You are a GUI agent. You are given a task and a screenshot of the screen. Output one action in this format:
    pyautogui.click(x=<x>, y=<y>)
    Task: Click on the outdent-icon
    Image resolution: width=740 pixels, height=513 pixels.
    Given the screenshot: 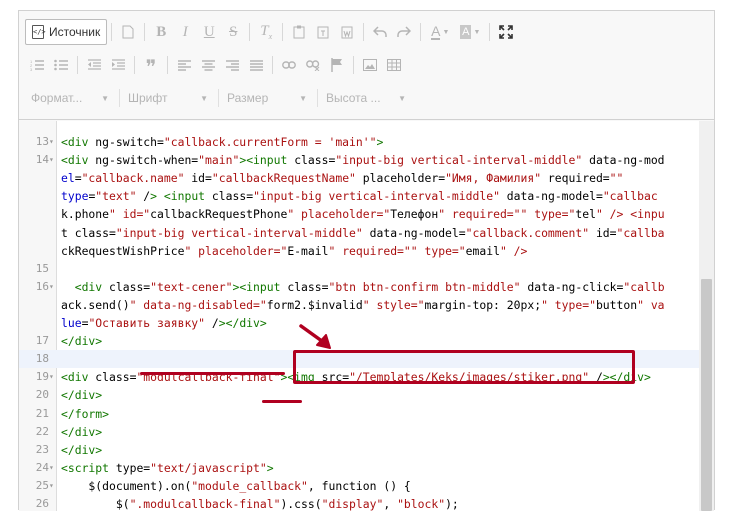 What is the action you would take?
    pyautogui.click(x=94, y=65)
    